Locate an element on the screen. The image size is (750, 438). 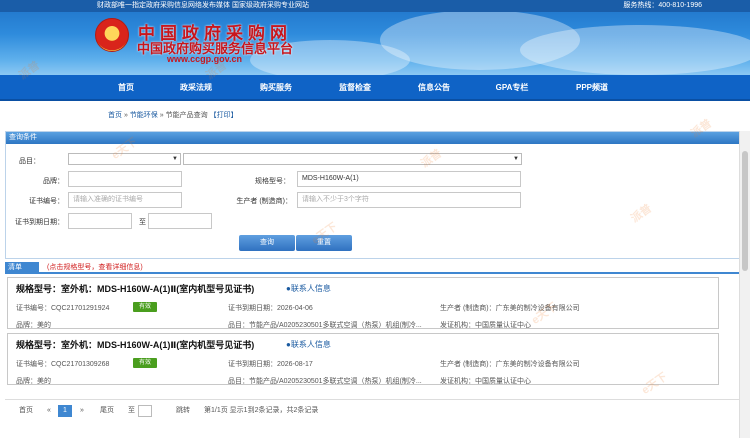
category-select-secondary: ▼ is located at coordinates (352, 159).